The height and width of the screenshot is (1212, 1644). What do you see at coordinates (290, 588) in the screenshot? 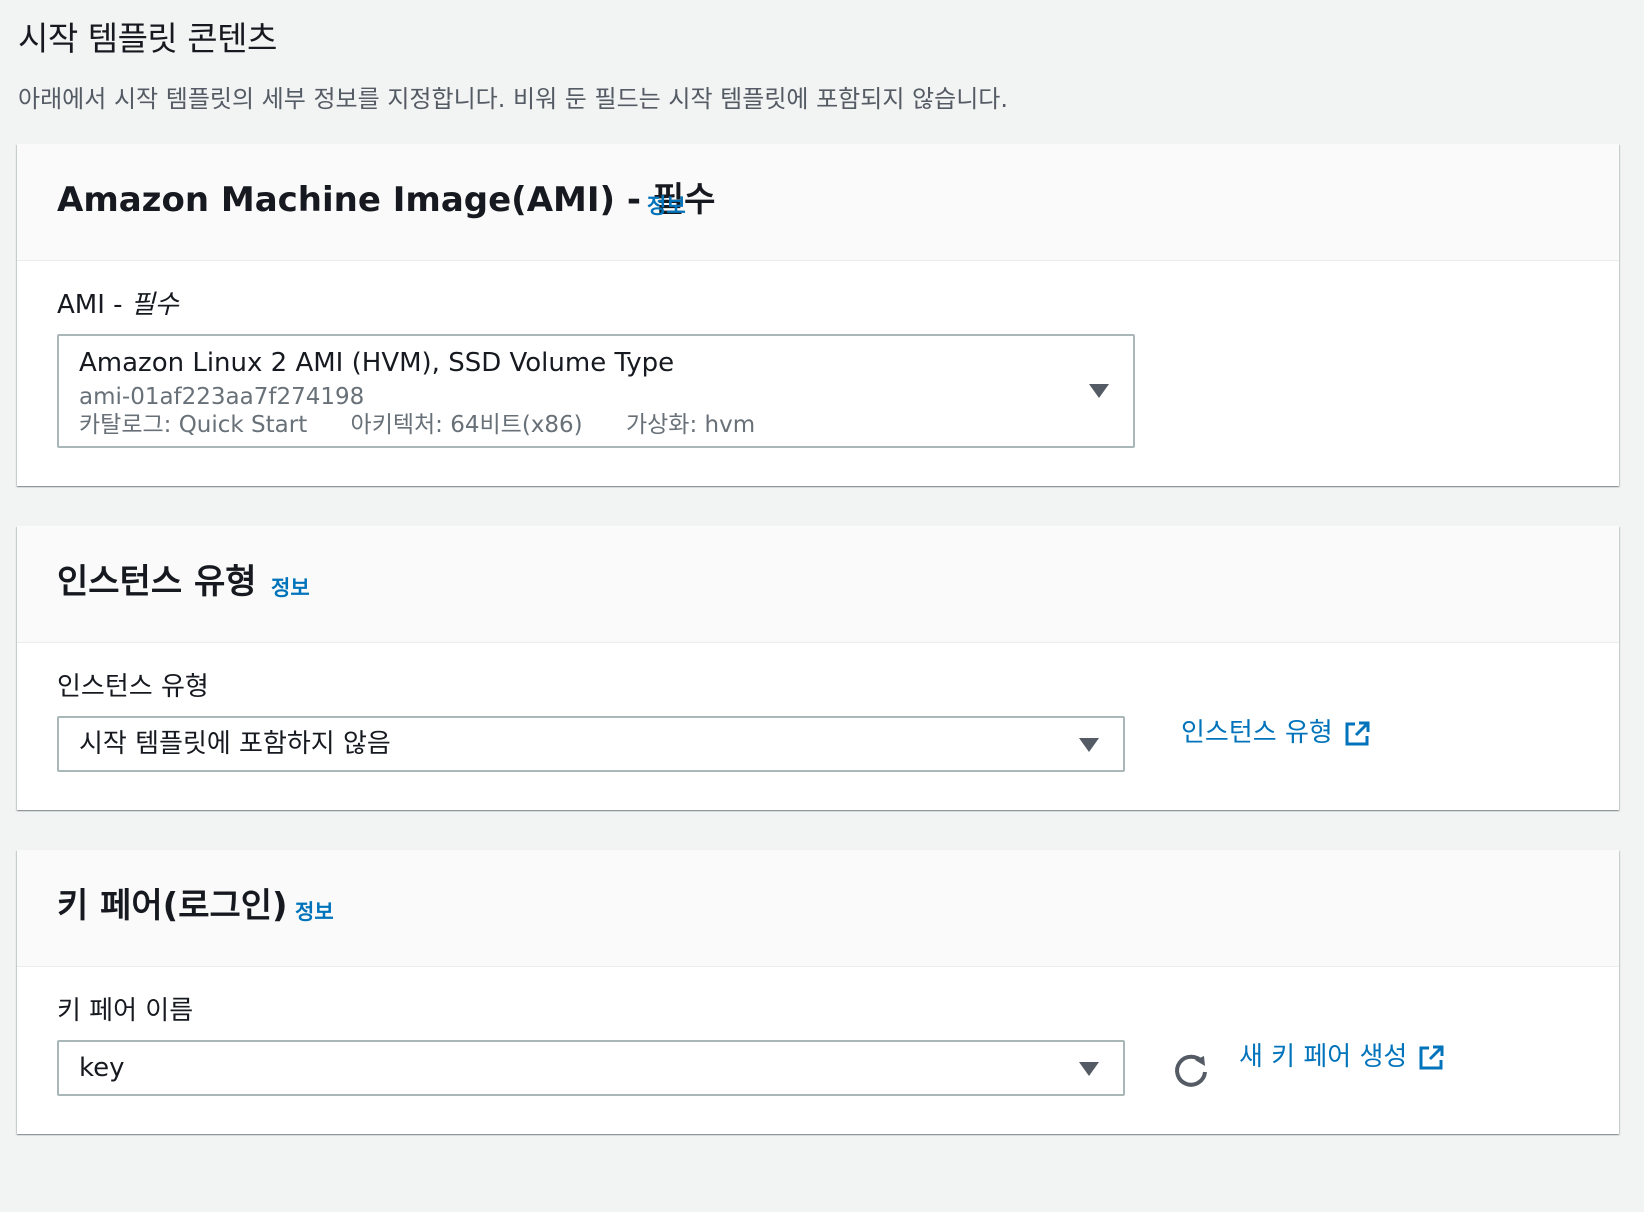
I see `instance-type-info-link: 정보` at bounding box center [290, 588].